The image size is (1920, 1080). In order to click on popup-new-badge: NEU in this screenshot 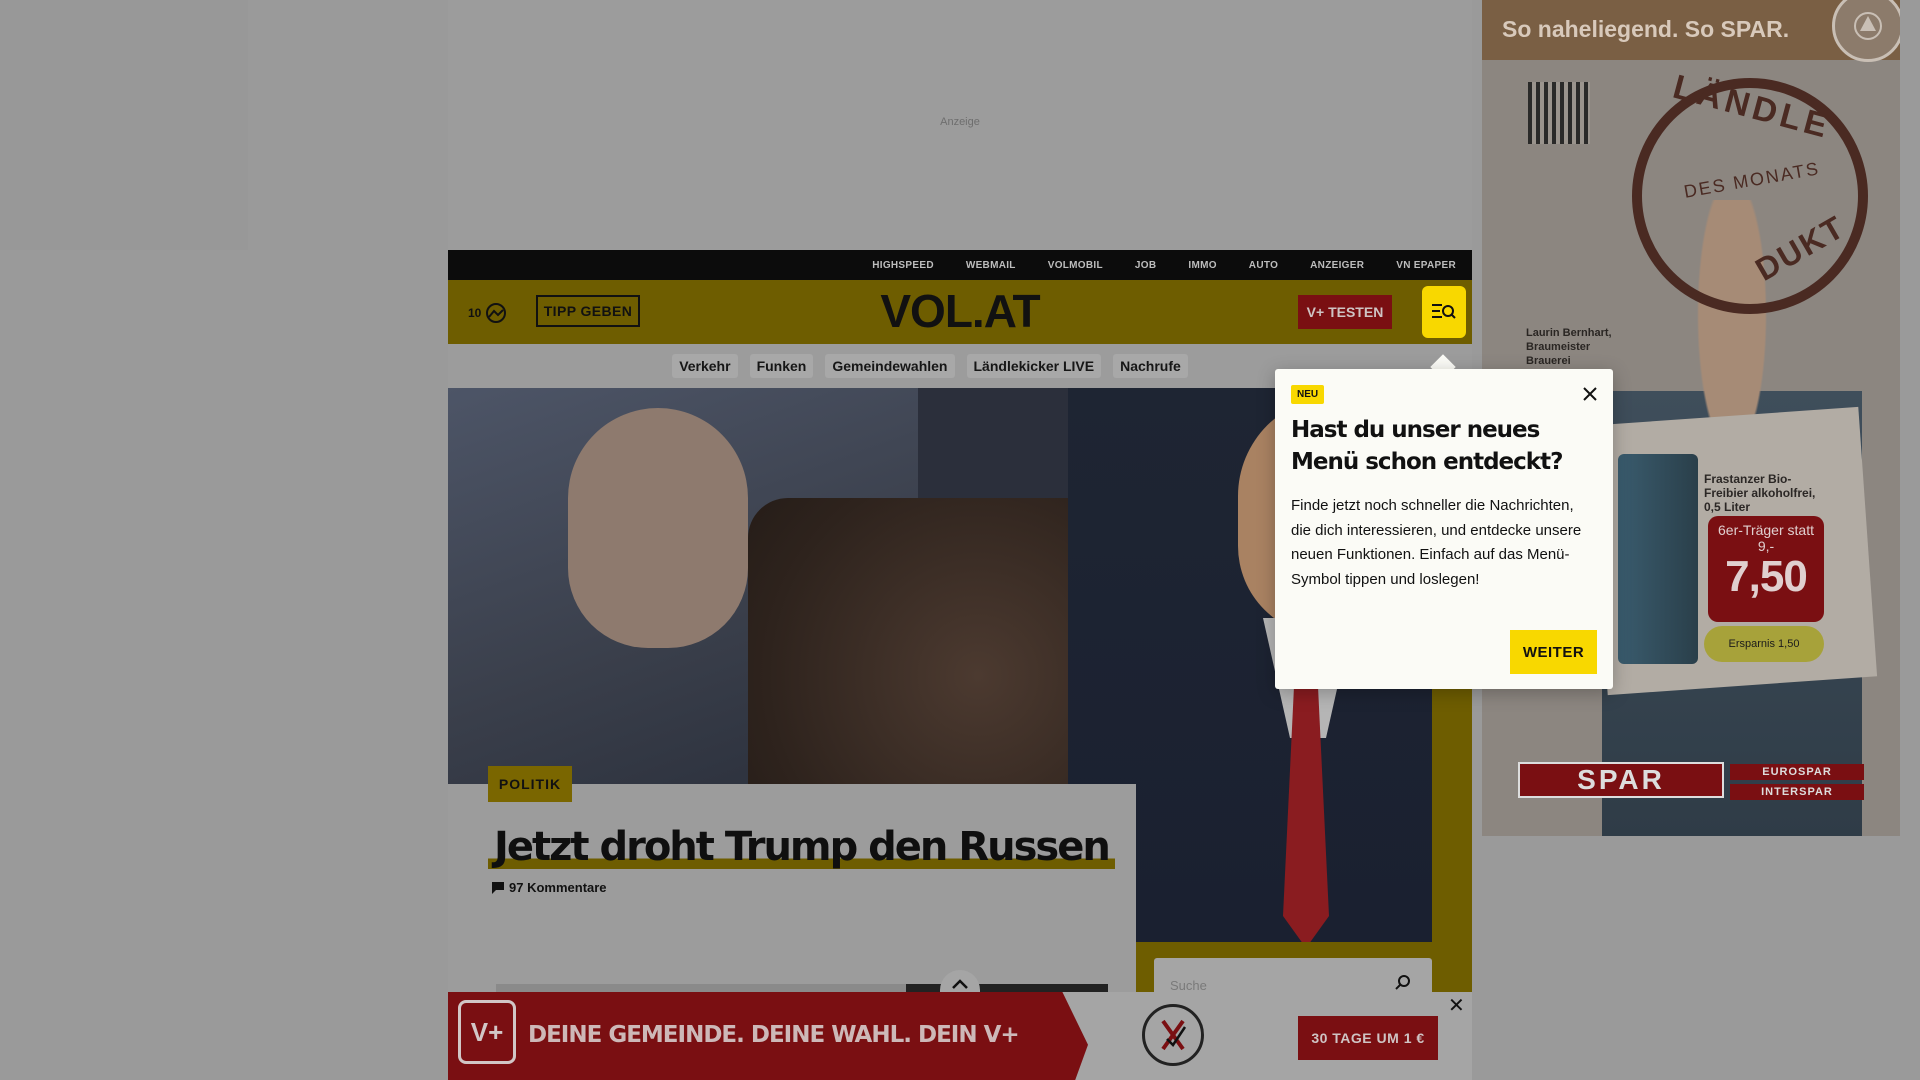, I will do `click(1308, 394)`.